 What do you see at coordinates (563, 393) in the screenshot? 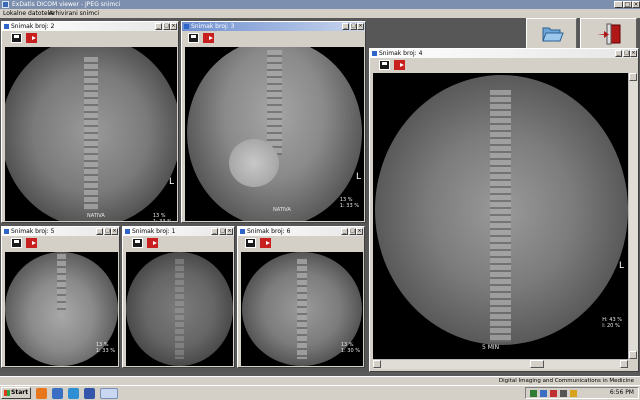
I see `volume-icon` at bounding box center [563, 393].